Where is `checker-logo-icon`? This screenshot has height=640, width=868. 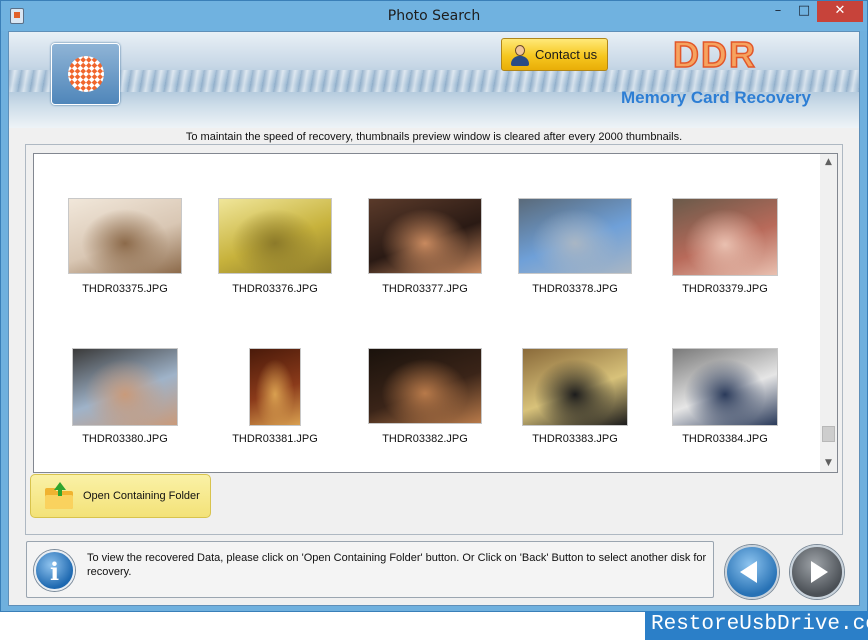 checker-logo-icon is located at coordinates (86, 74).